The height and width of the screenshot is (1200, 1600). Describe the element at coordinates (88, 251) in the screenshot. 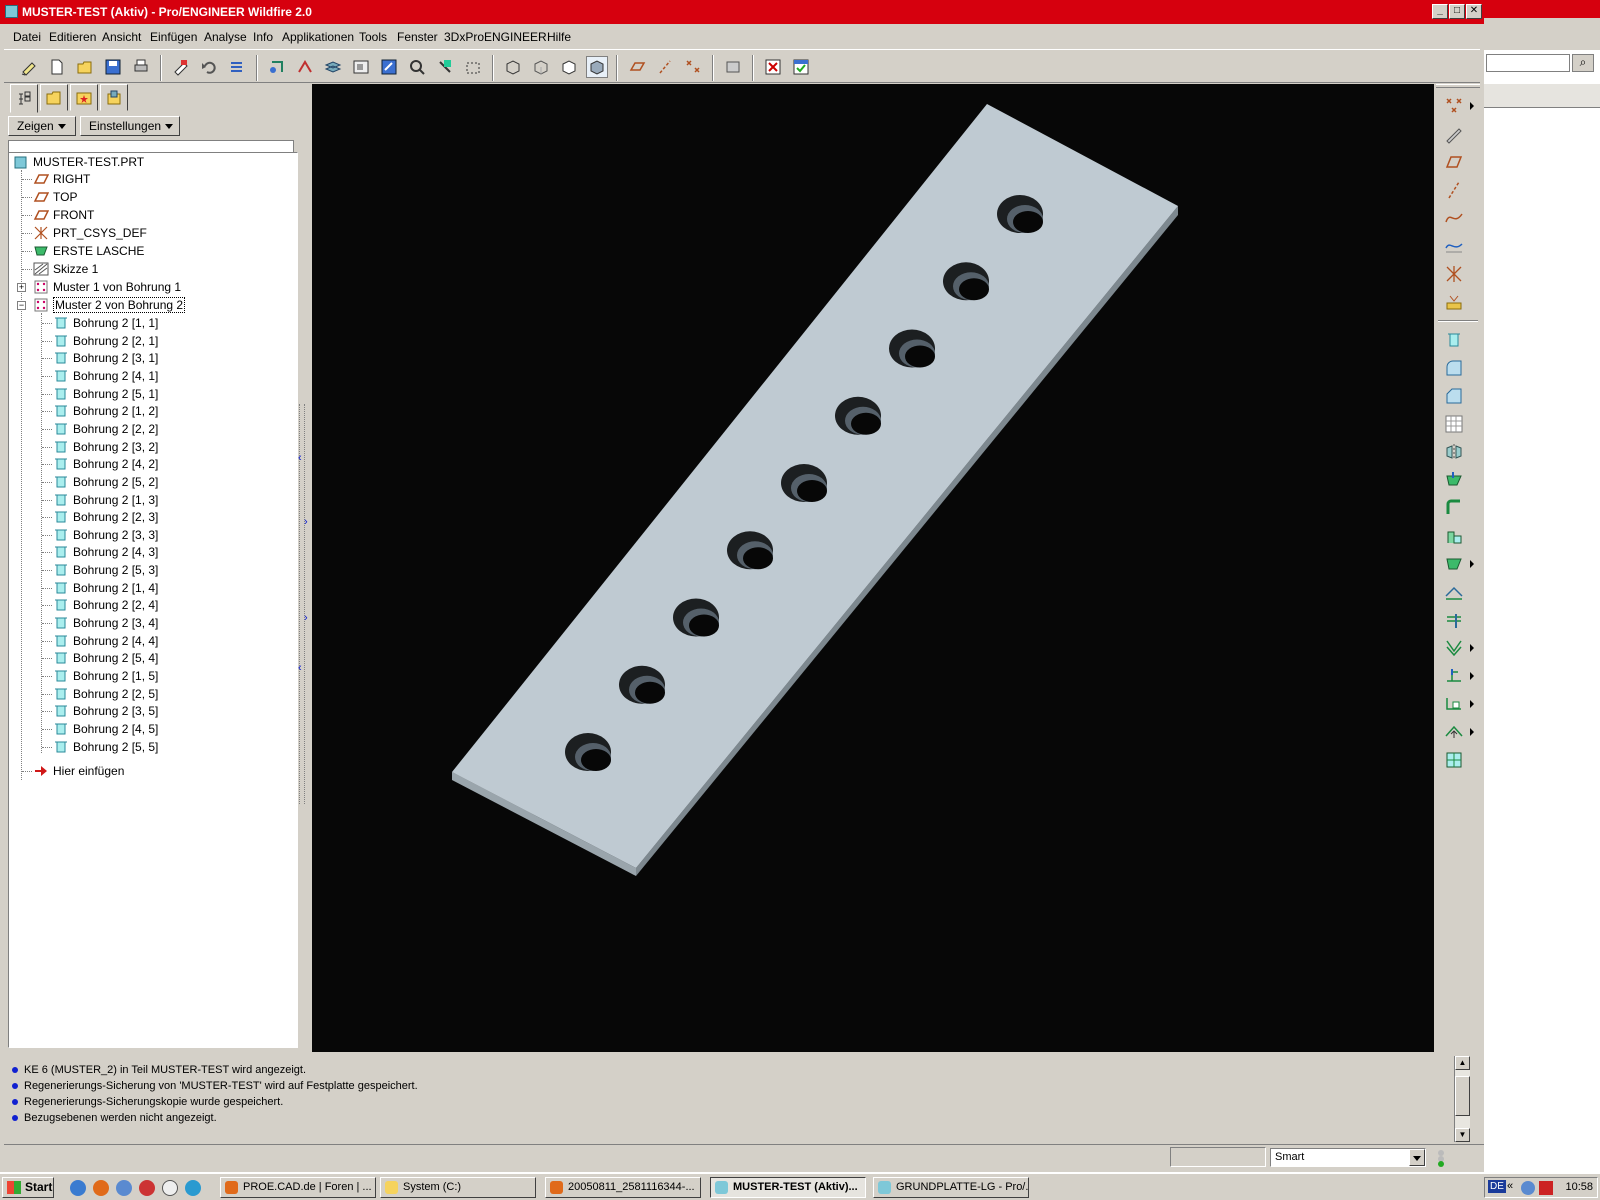

I see `tree-item-erste-lasche: ERSTE LASCHE` at that location.